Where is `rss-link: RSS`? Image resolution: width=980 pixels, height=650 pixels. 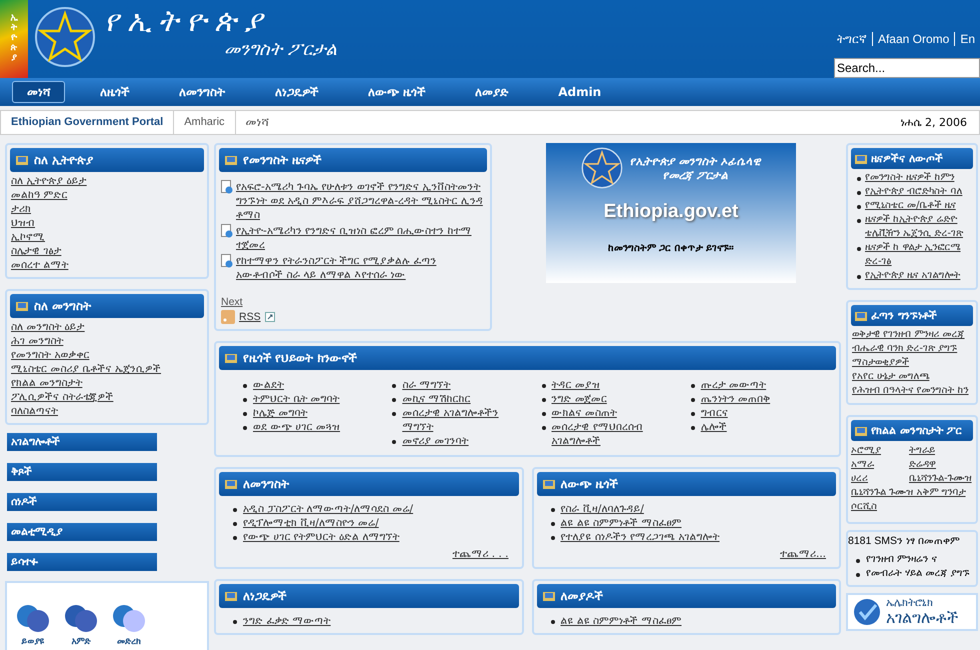 rss-link: RSS is located at coordinates (250, 317).